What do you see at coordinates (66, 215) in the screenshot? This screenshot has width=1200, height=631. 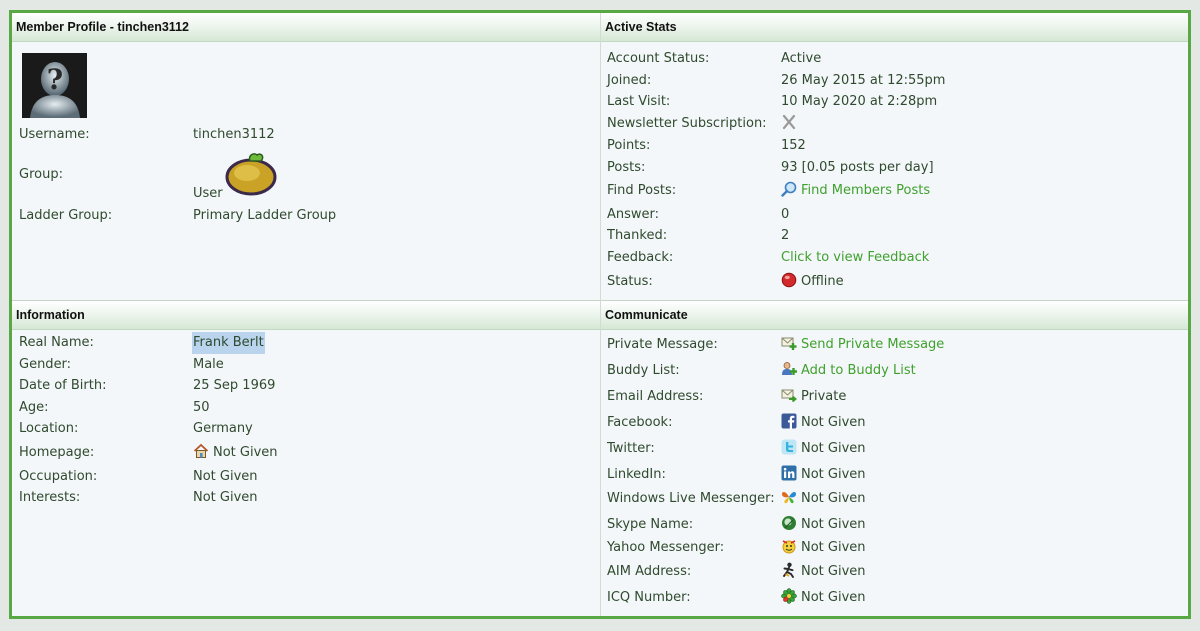 I see `ladder-group-label: Ladder Group:` at bounding box center [66, 215].